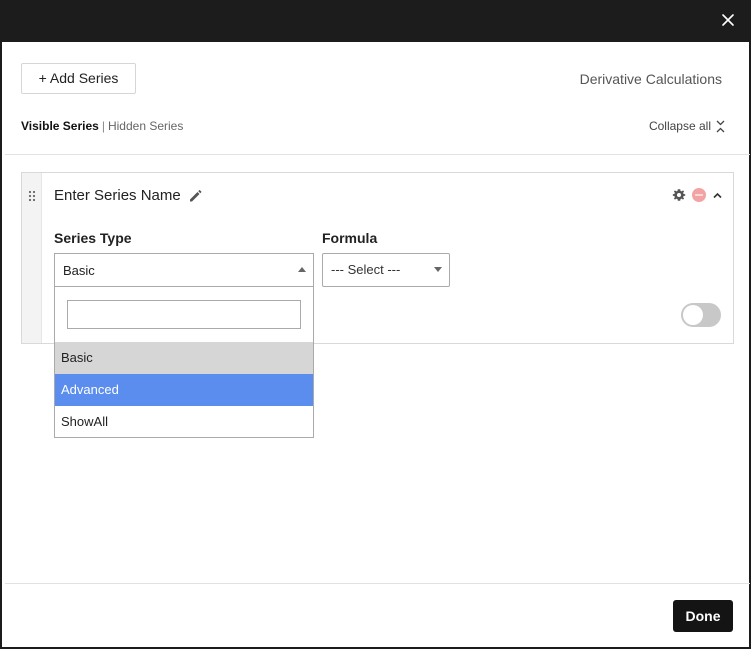  I want to click on close-icon, so click(728, 20).